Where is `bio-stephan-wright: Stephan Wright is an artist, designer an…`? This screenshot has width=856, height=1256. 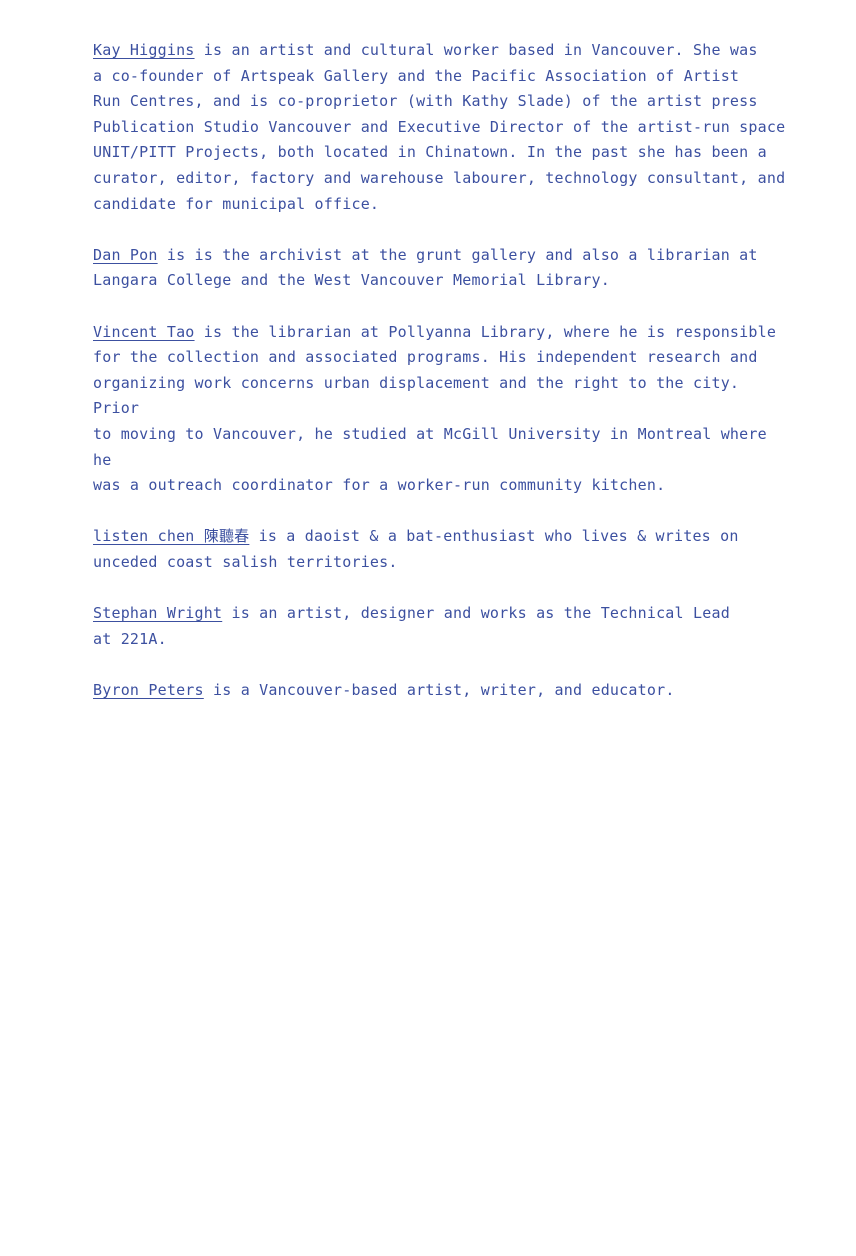
bio-stephan-wright: Stephan Wright is an artist, designer an… is located at coordinates (443, 626).